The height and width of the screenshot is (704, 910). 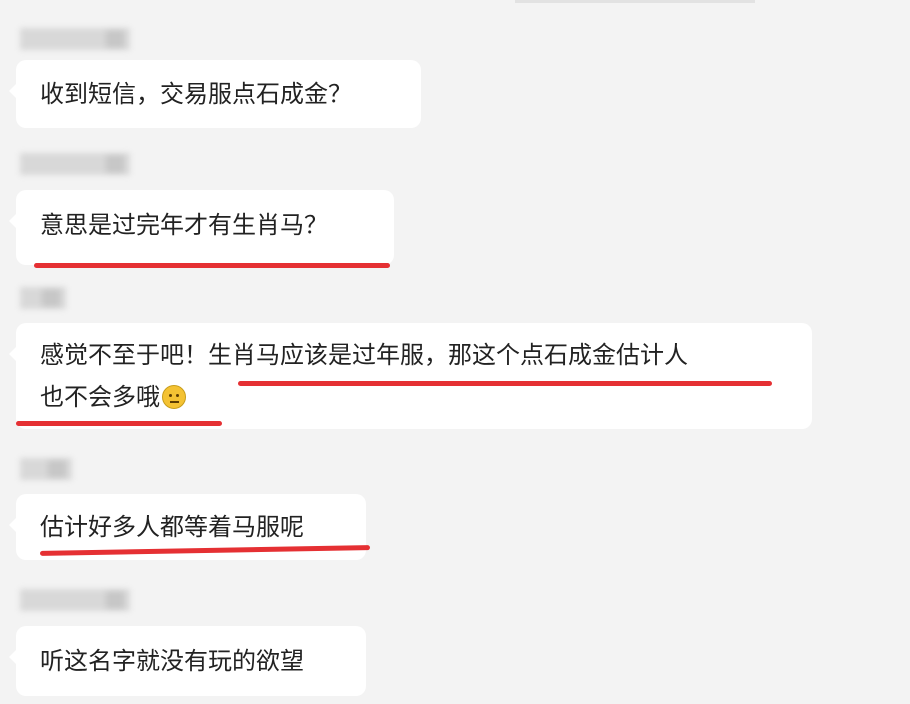 I want to click on message-bubble: 收到短信，交易服点石成金？, so click(x=215, y=94).